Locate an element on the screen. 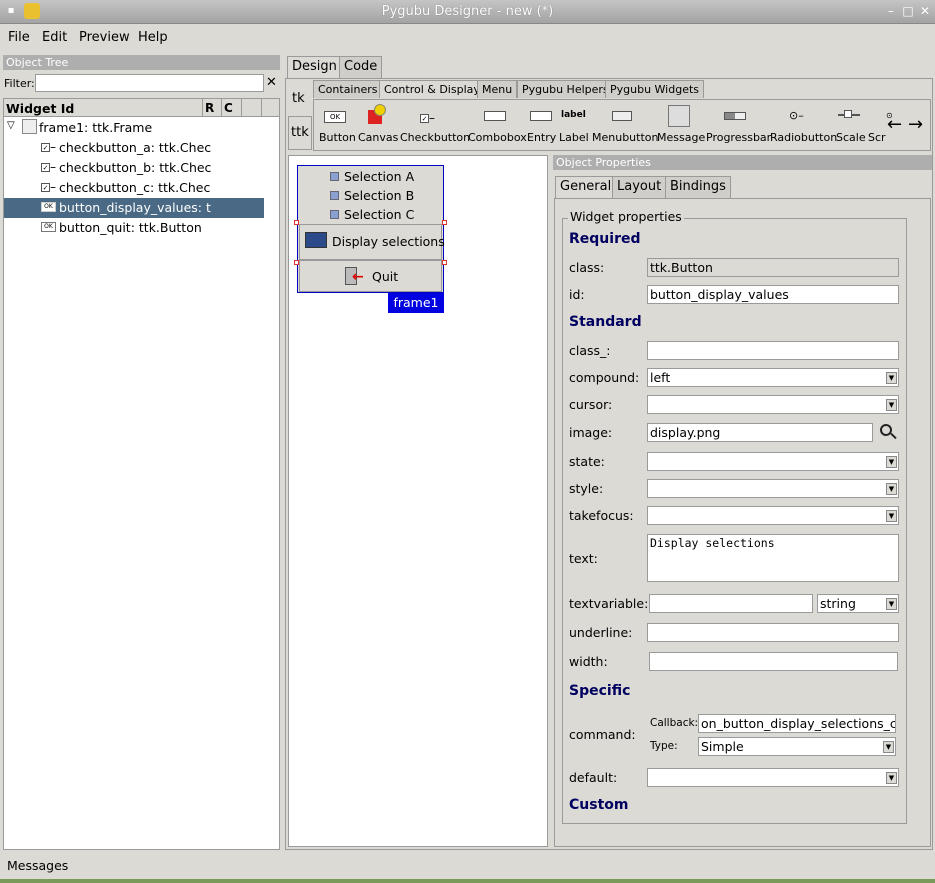 This screenshot has height=883, width=935. maximize-icon: □ is located at coordinates (908, 11).